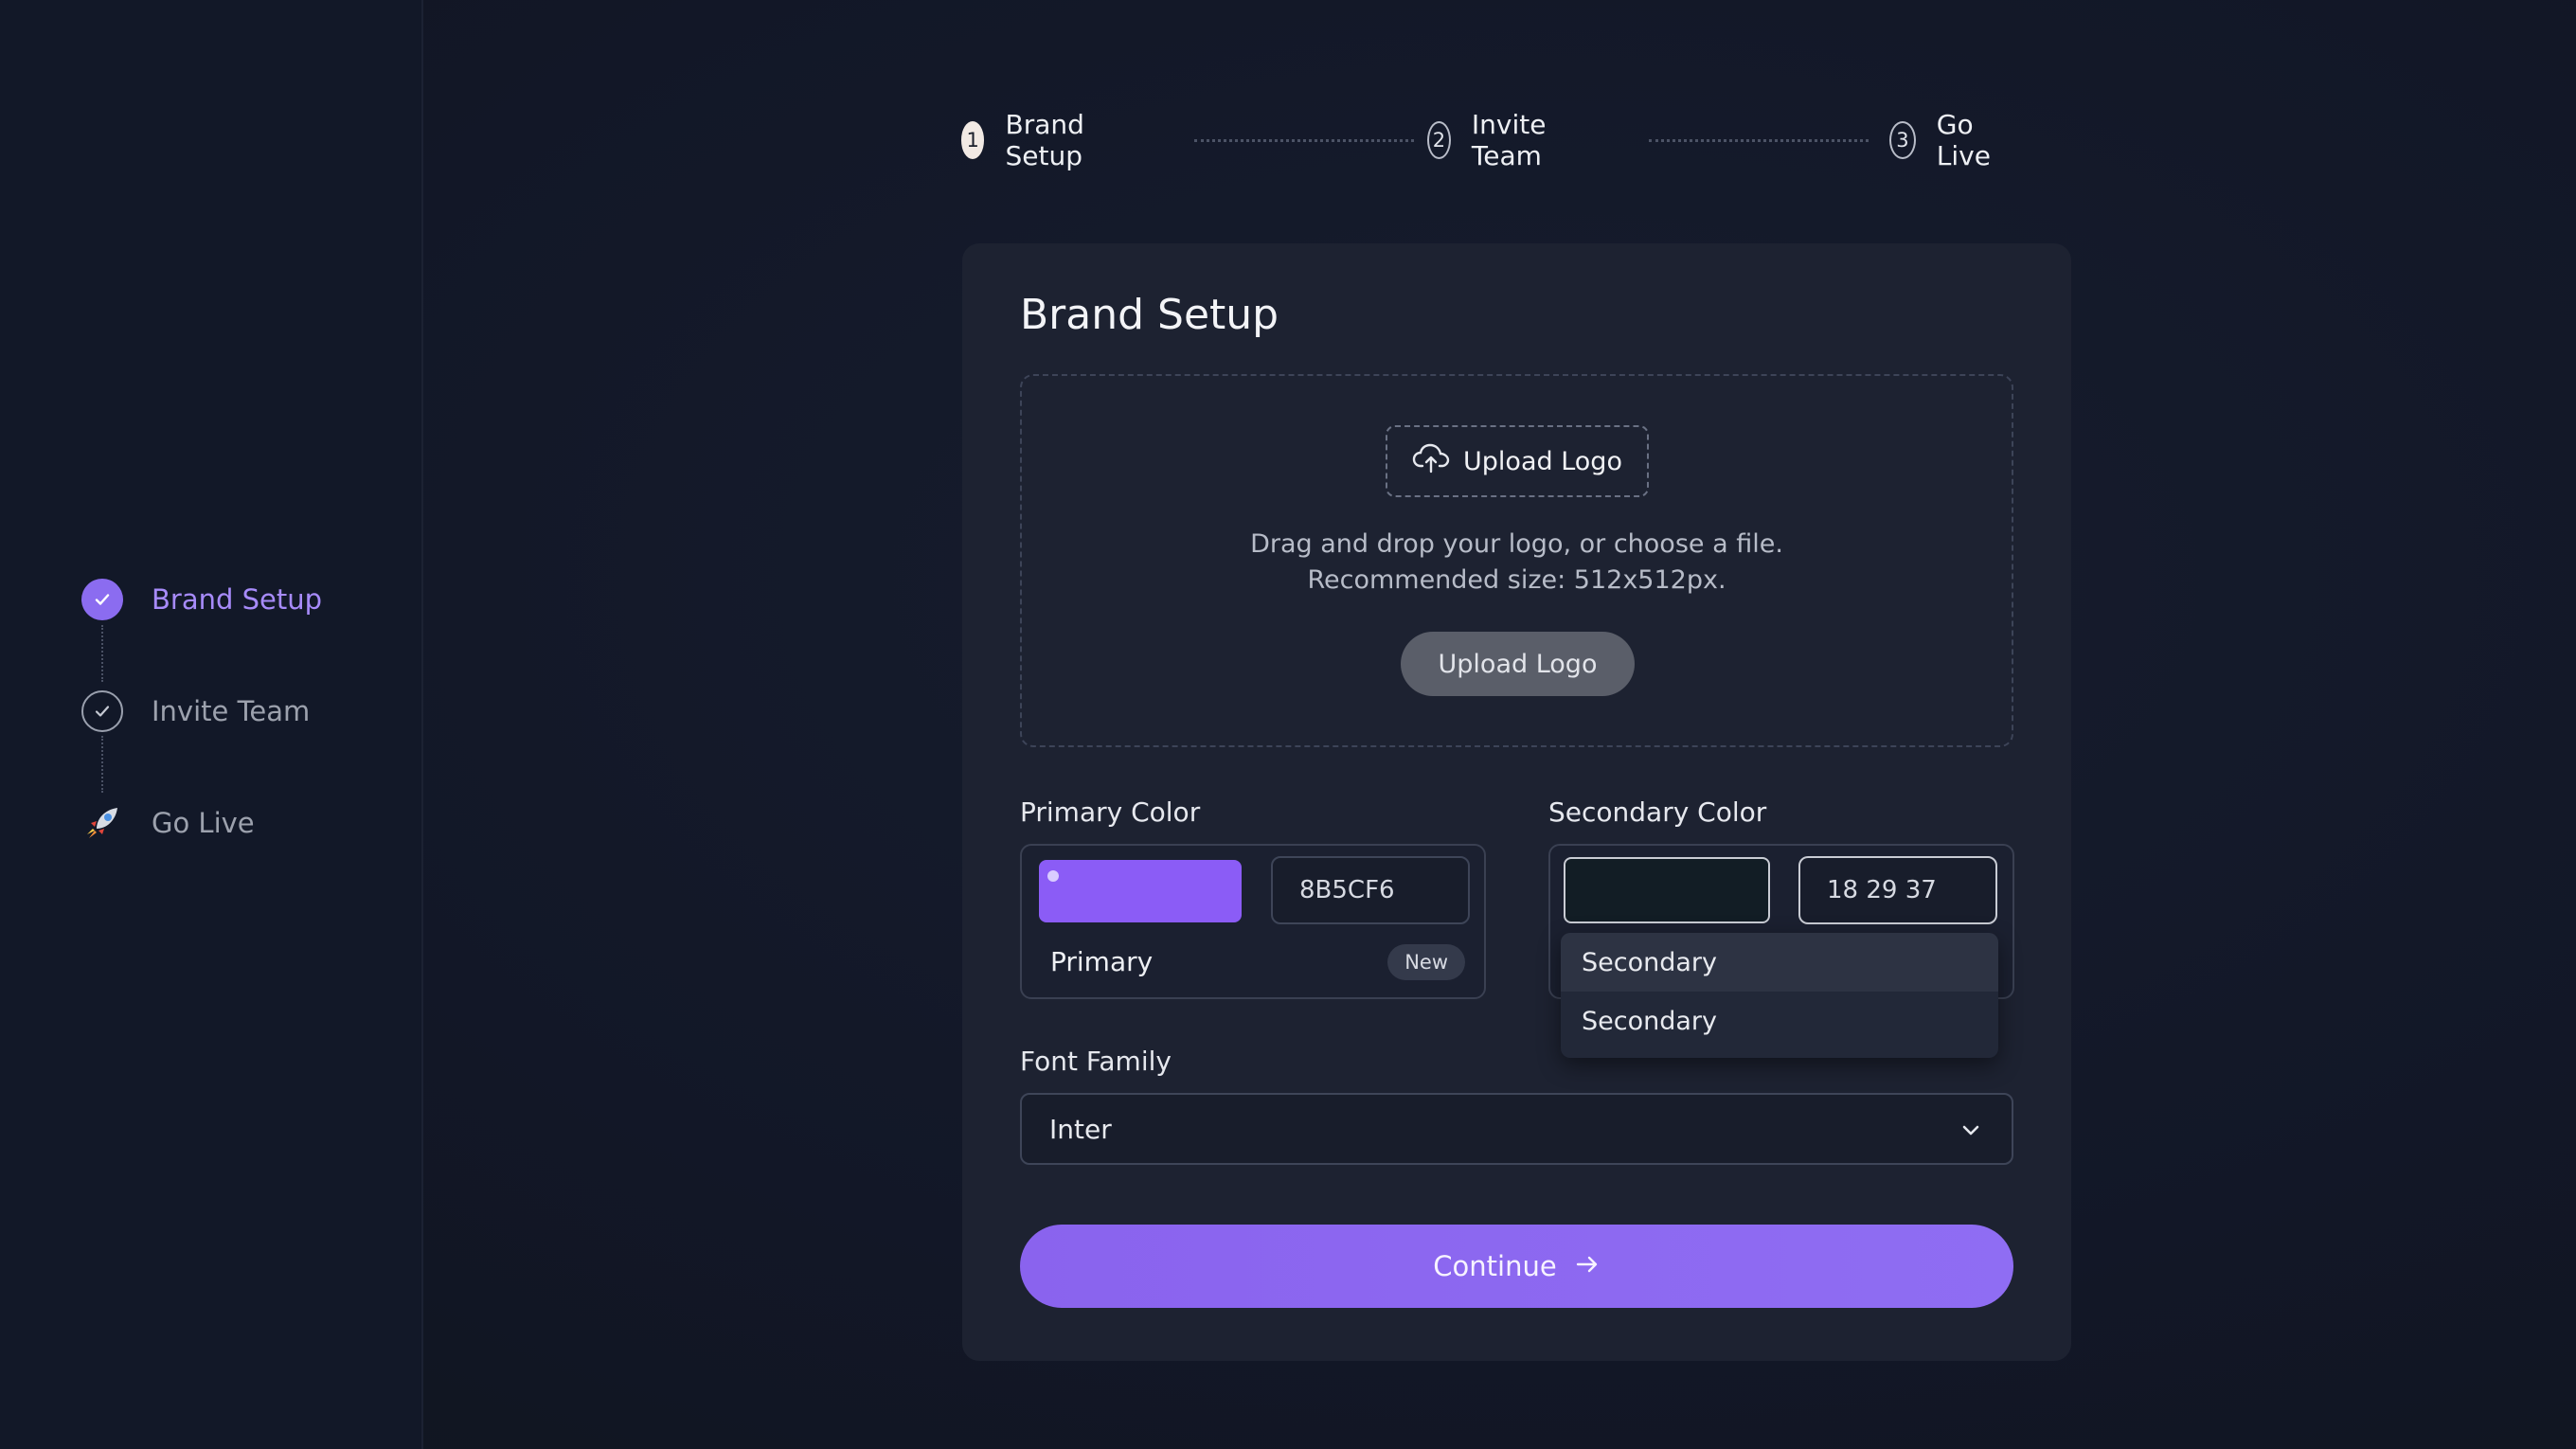 This screenshot has width=2576, height=1449. What do you see at coordinates (1080, 1129) in the screenshot?
I see `font-family-value: Inter` at bounding box center [1080, 1129].